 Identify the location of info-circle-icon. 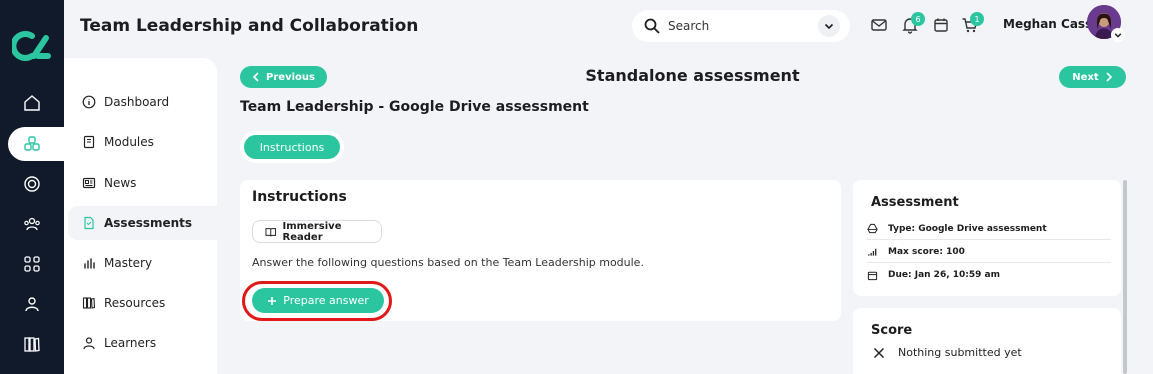
(89, 102).